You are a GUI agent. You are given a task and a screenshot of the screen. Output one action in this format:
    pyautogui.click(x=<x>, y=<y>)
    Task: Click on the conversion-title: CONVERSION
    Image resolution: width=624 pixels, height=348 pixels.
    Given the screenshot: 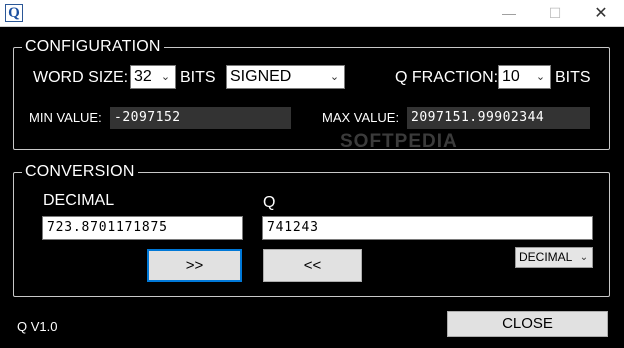 What is the action you would take?
    pyautogui.click(x=80, y=172)
    